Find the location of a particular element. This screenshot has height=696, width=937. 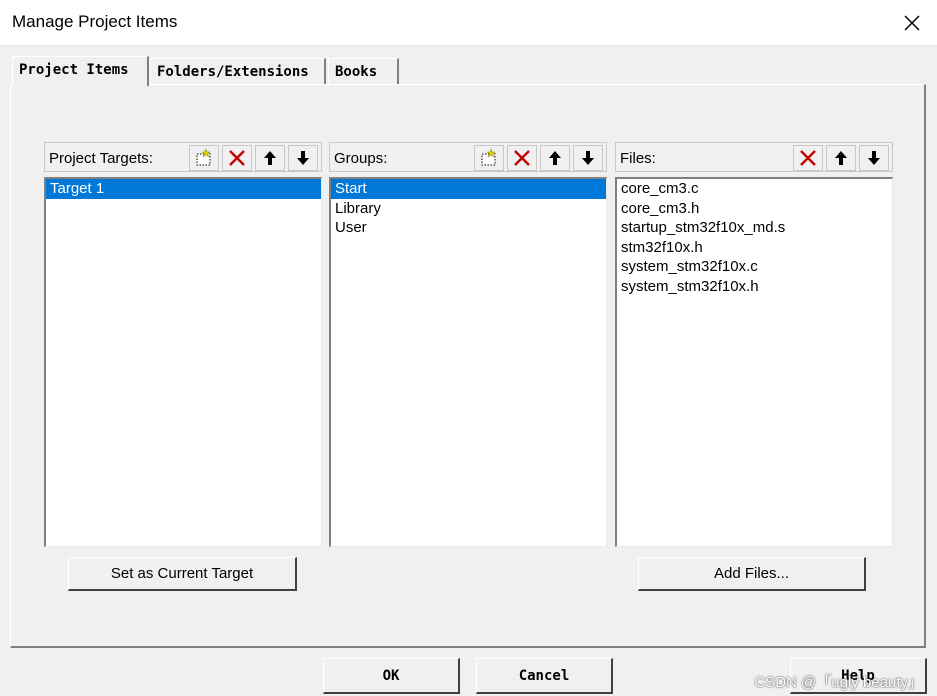

ok-button: OK is located at coordinates (391, 676).